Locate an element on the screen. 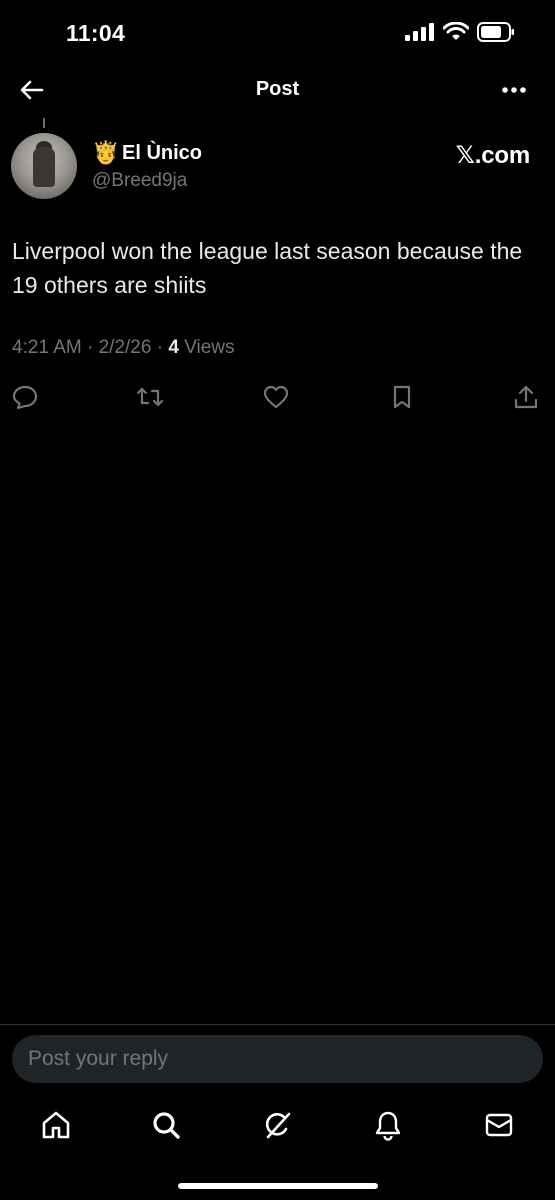  nav-search is located at coordinates (166, 1125).